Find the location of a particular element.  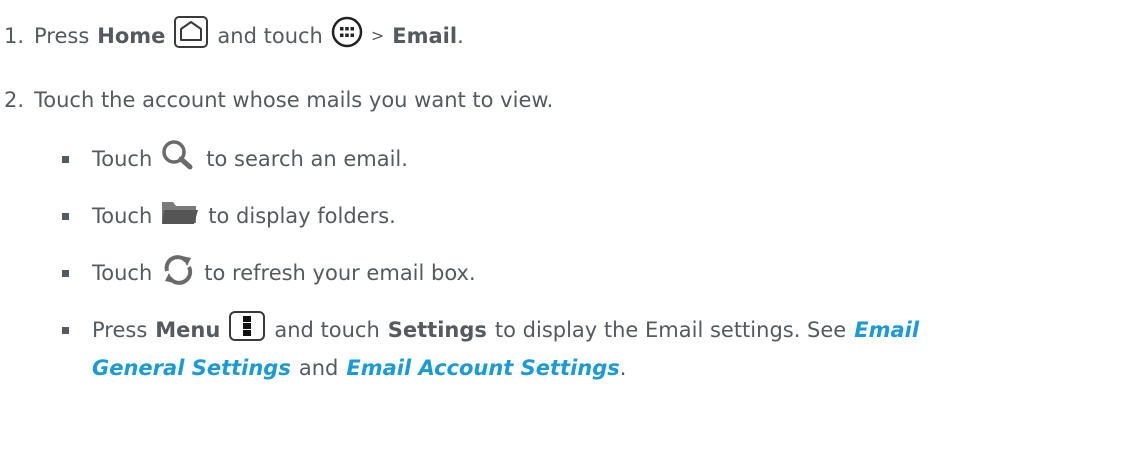

step-number: 1. is located at coordinates (14, 36).